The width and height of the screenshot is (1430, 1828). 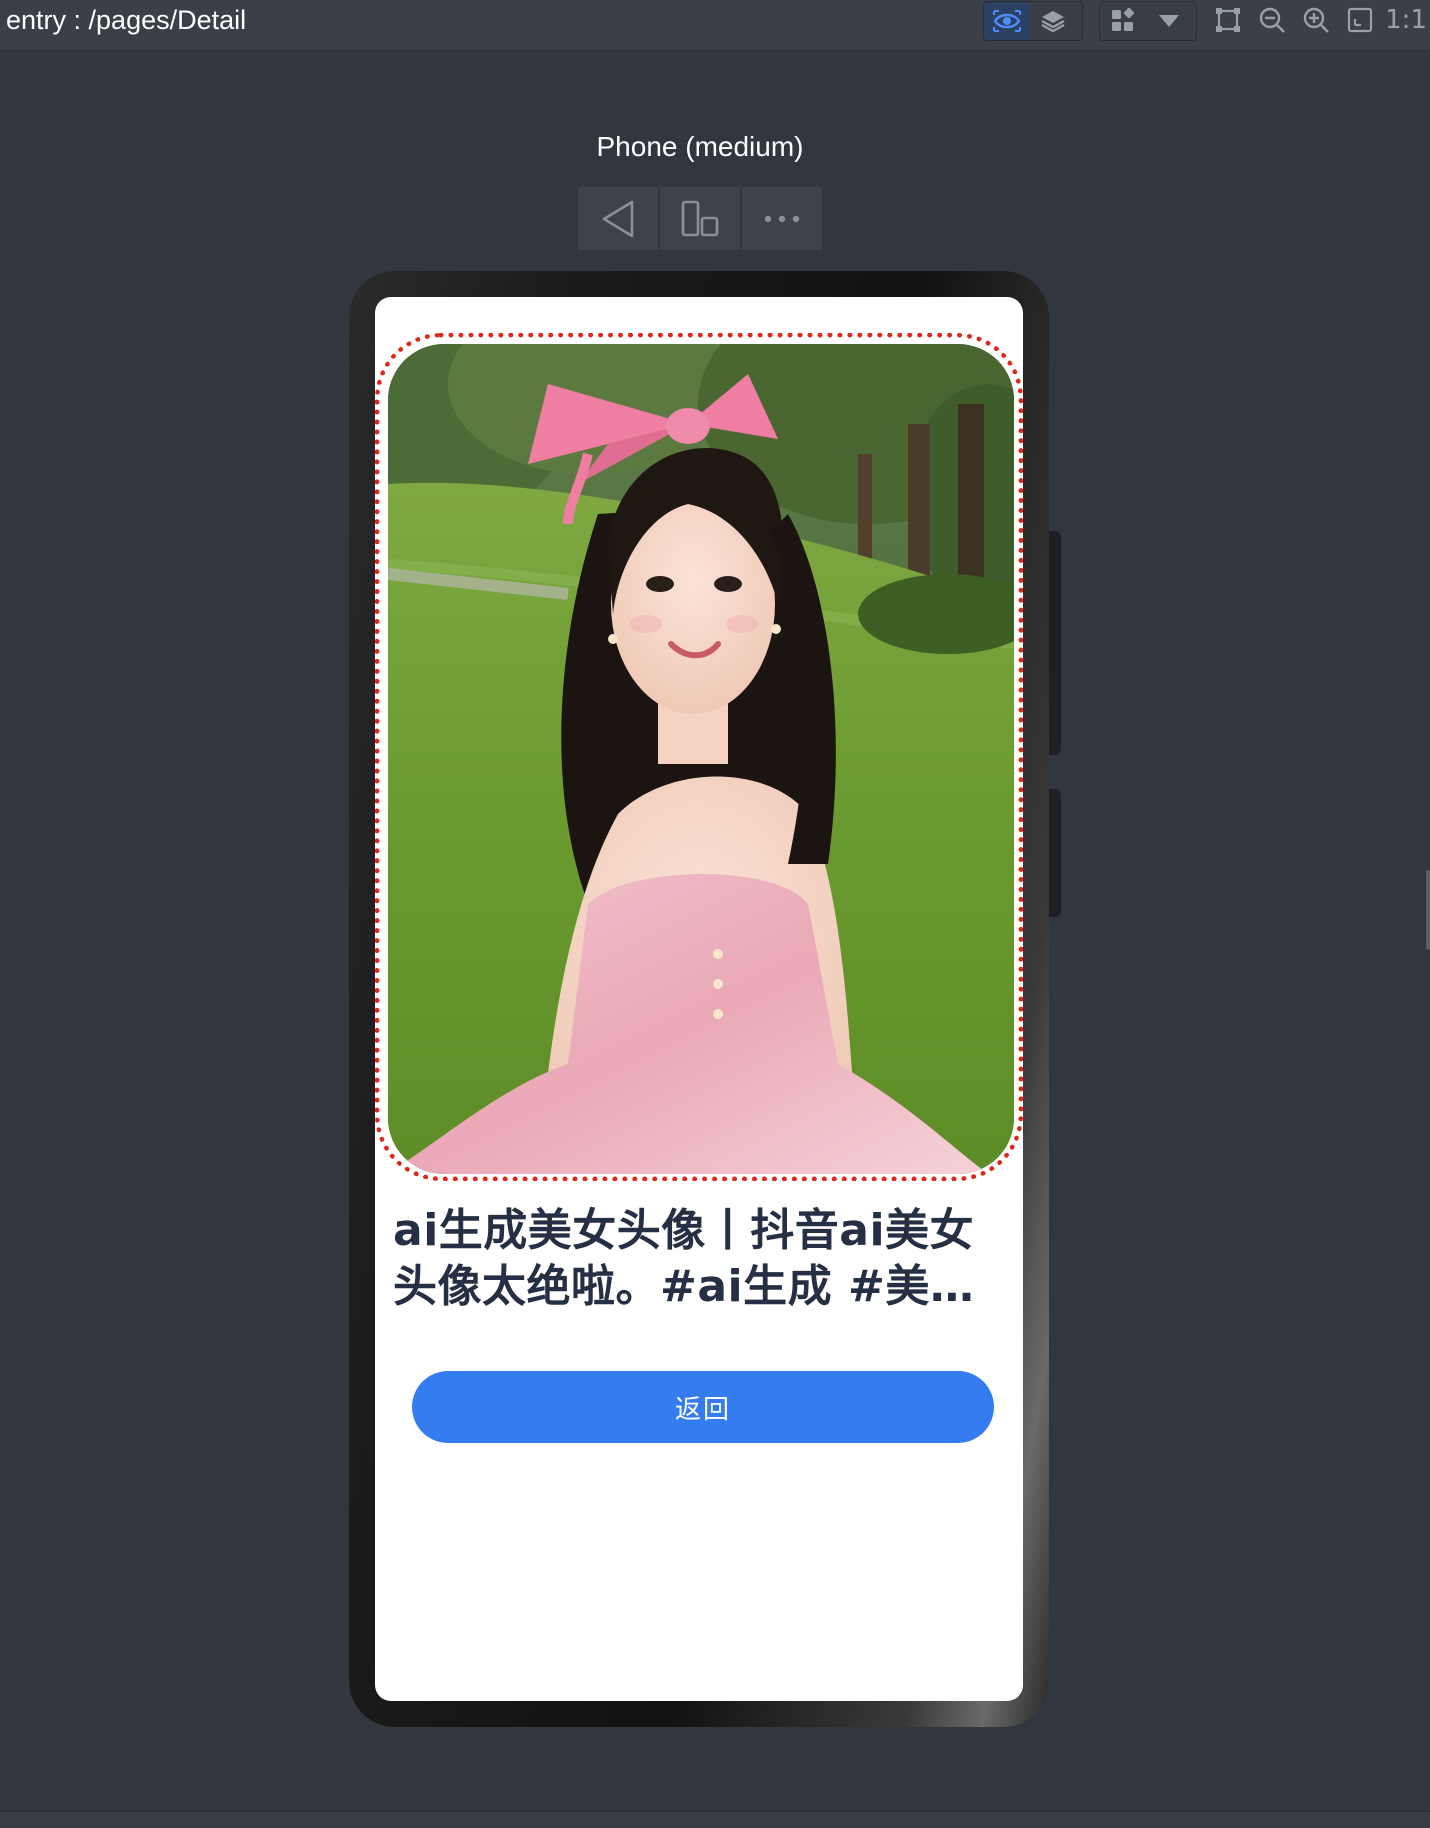 What do you see at coordinates (1360, 20) in the screenshot?
I see `fit-screen-icon` at bounding box center [1360, 20].